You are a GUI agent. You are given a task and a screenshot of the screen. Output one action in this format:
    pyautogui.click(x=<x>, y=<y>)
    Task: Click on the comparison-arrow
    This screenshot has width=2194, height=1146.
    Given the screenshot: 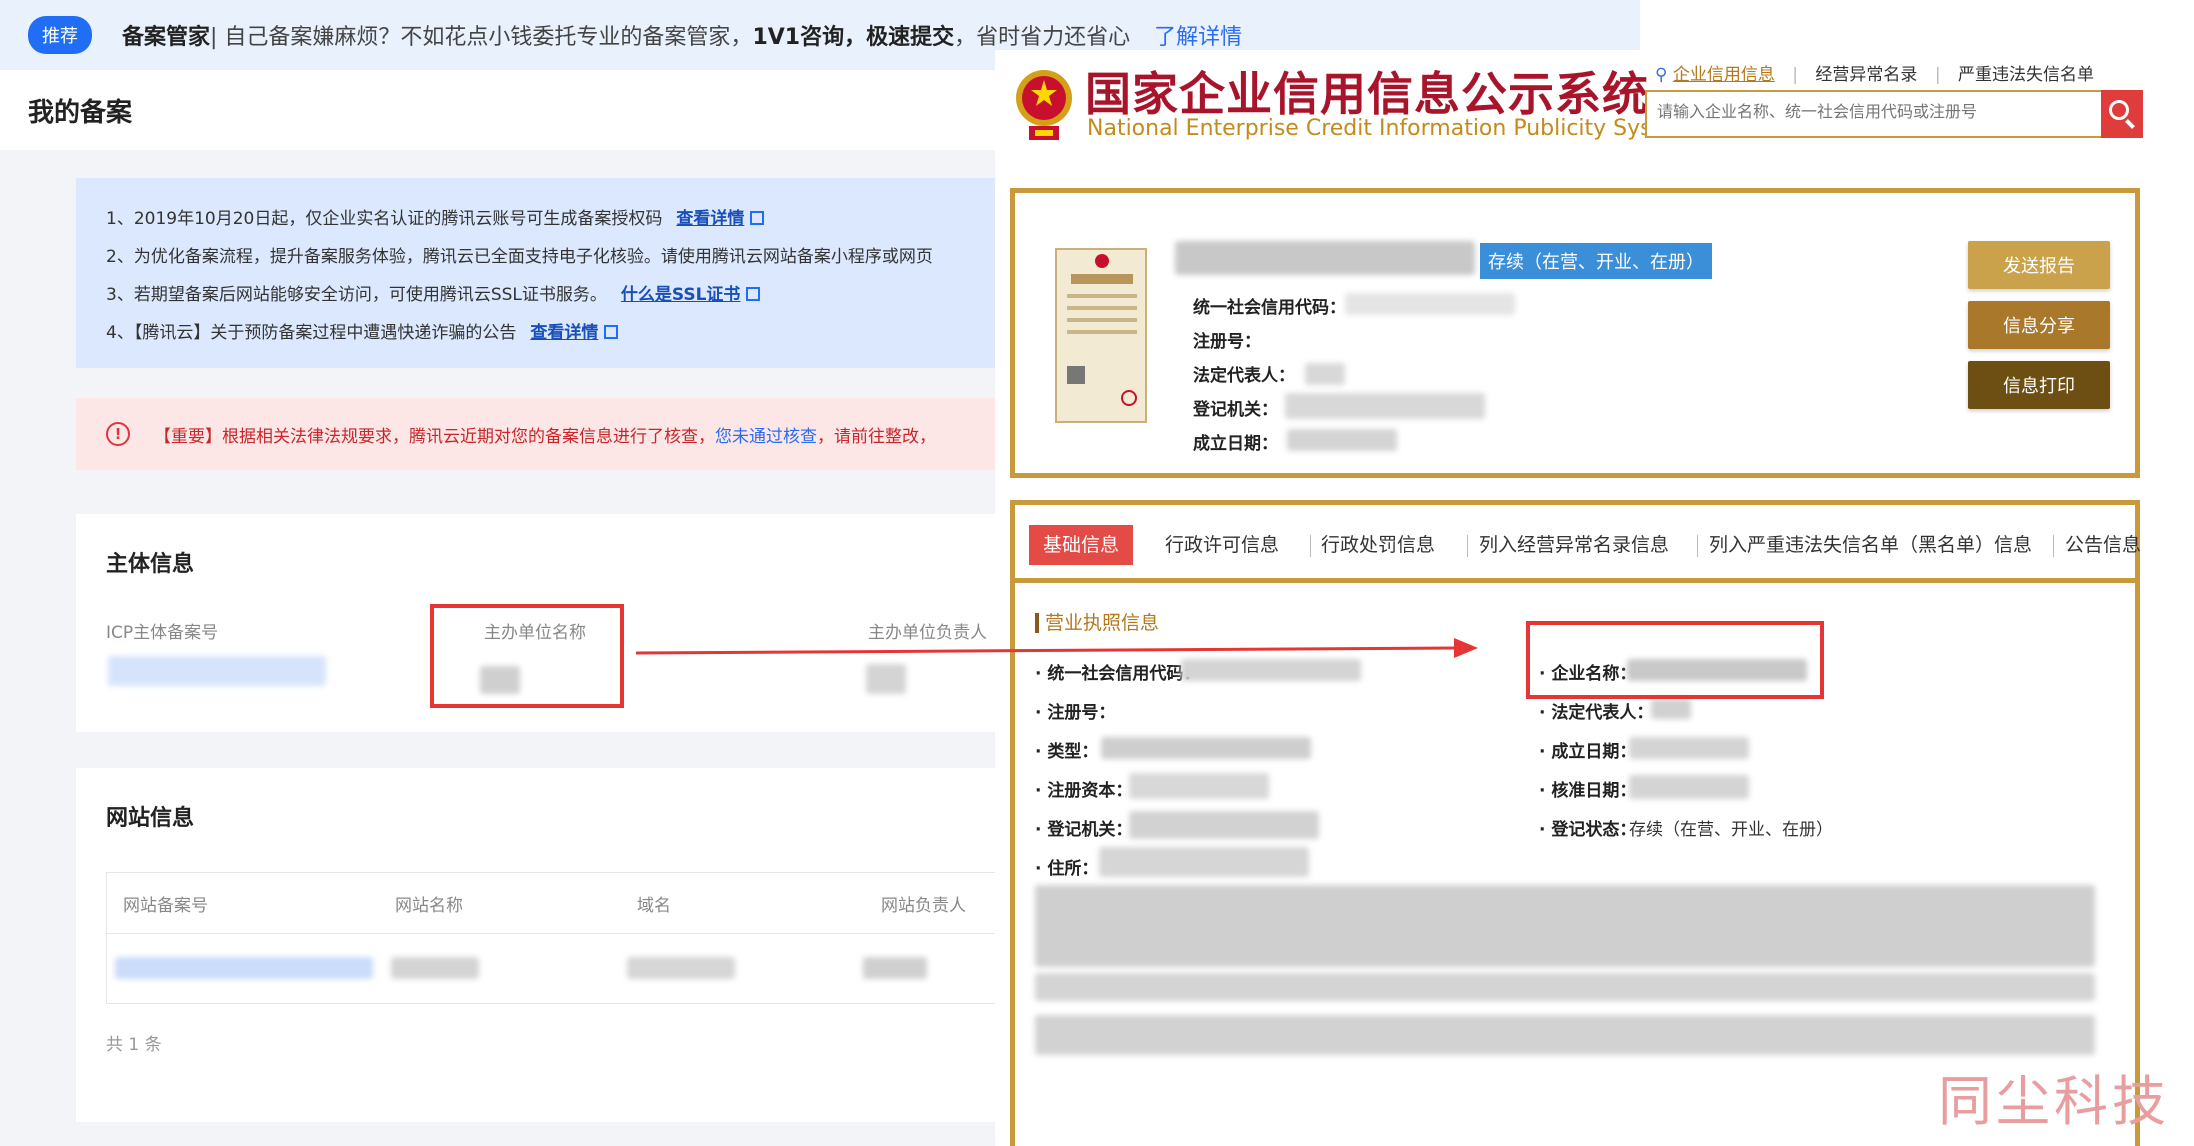 What is the action you would take?
    pyautogui.click(x=1056, y=648)
    